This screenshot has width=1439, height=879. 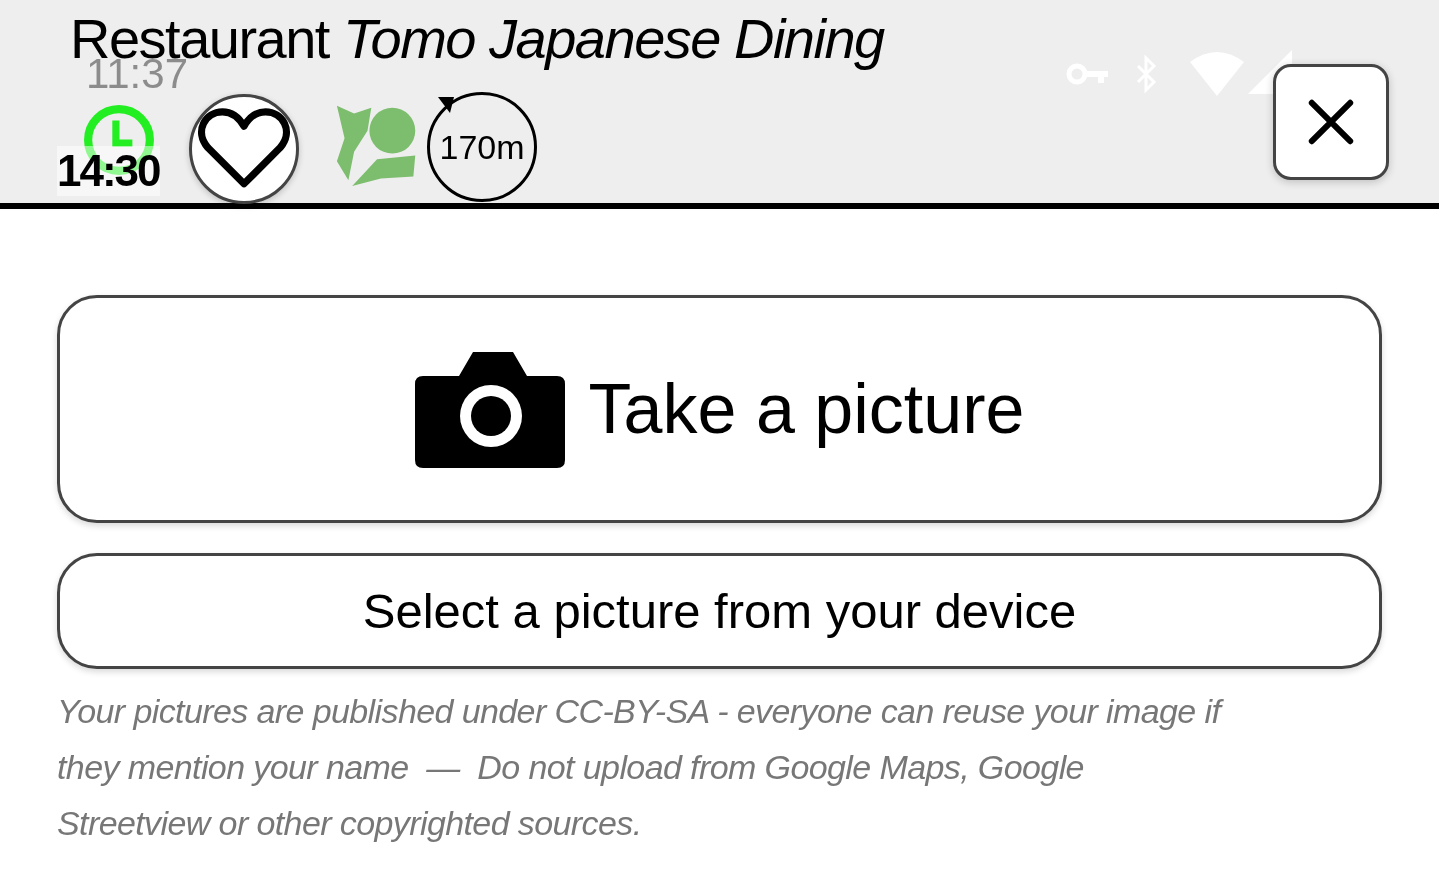 What do you see at coordinates (719, 611) in the screenshot?
I see `select-picture-button: Select a picture from your device` at bounding box center [719, 611].